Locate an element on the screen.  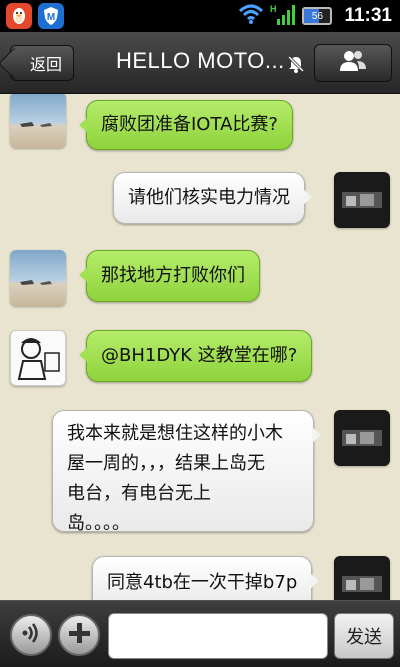
qq-penguin-icon is located at coordinates (19, 16).